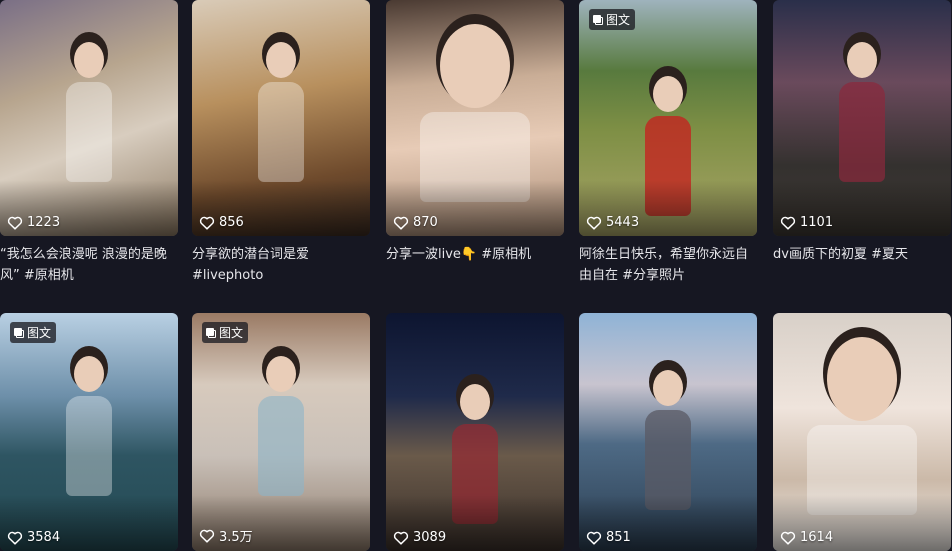 The width and height of the screenshot is (952, 551). What do you see at coordinates (44, 537) in the screenshot?
I see `like-count-text: 3584` at bounding box center [44, 537].